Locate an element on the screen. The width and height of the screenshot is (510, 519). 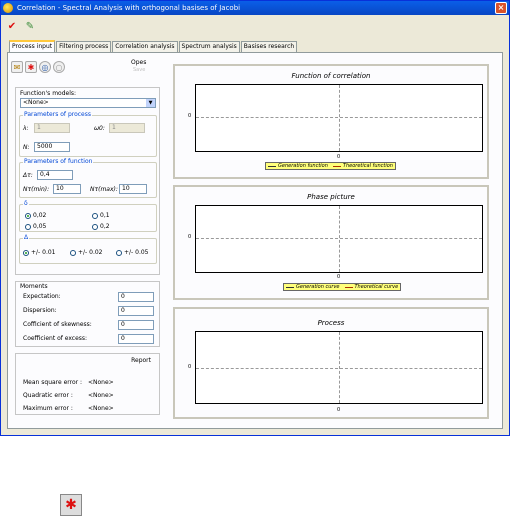
expectation-label: Expectation: is located at coordinates (42, 296).